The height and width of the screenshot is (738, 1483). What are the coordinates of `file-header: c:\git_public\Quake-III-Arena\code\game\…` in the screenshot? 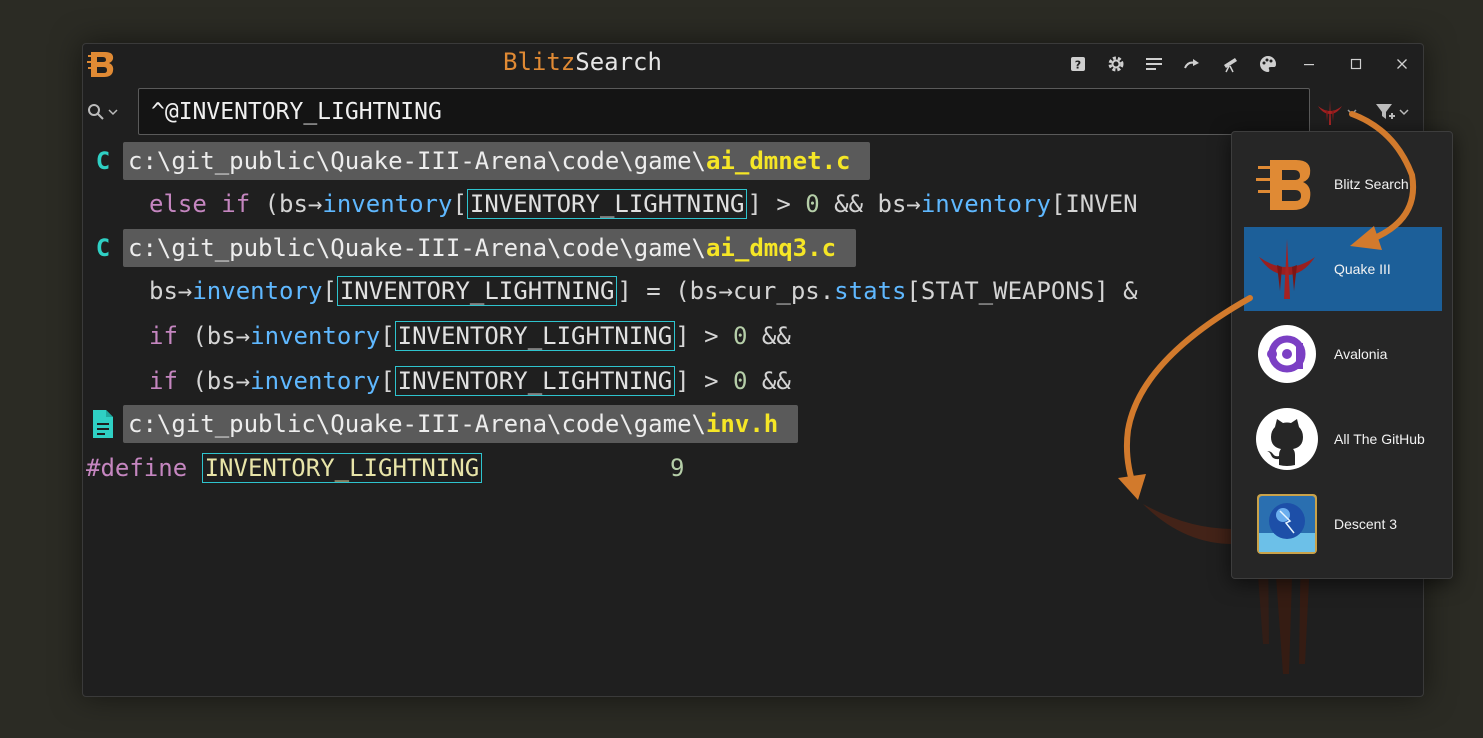 It's located at (441, 424).